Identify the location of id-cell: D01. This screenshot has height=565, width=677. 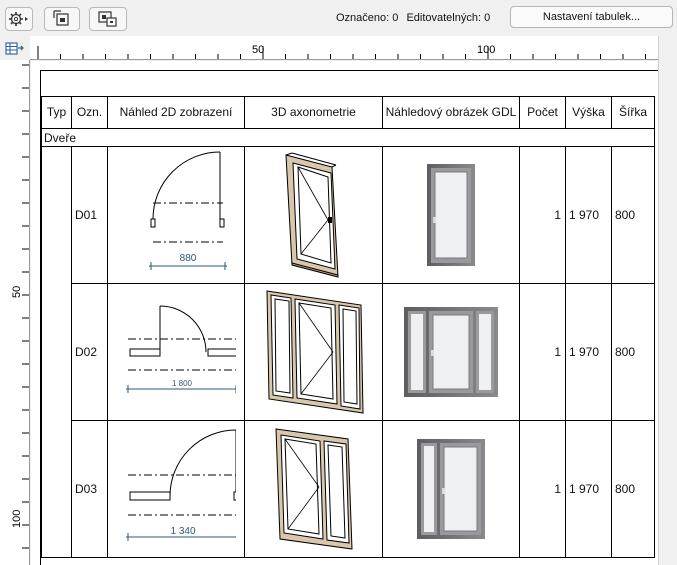
(89, 215).